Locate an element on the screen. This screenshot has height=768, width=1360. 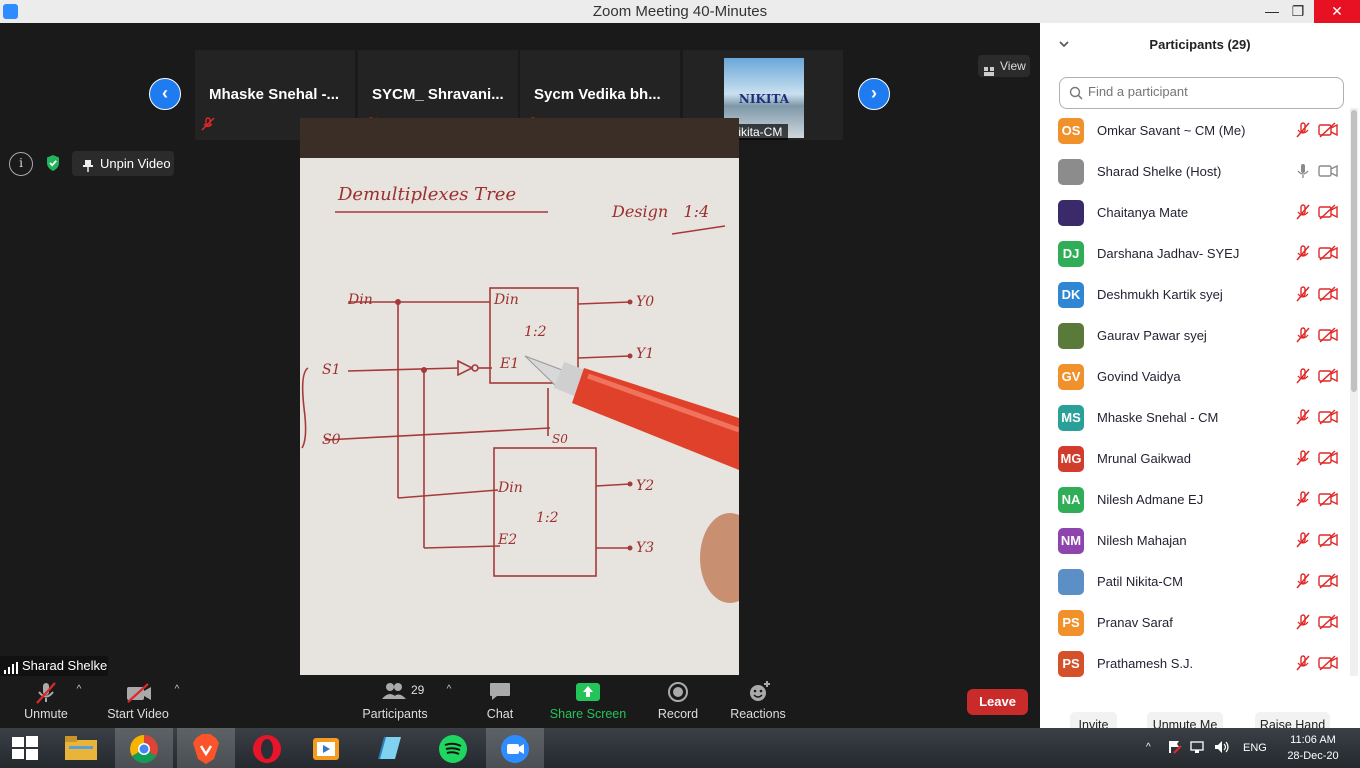
participant-name: Govind Vaidya is located at coordinates (1139, 376).